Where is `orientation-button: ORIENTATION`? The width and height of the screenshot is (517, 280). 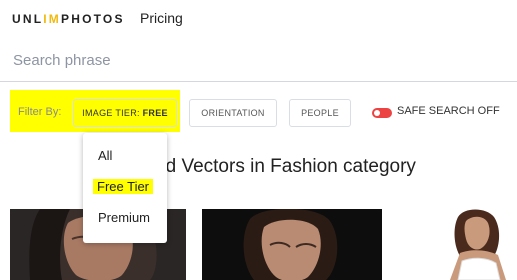
orientation-button: ORIENTATION is located at coordinates (233, 113).